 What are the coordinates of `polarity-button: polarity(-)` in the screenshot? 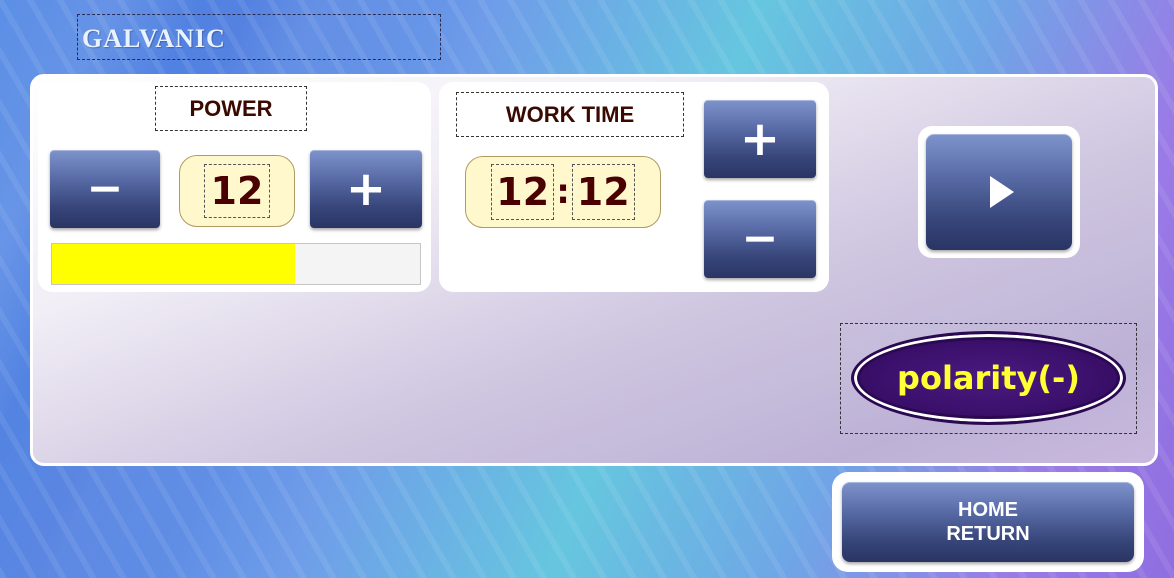 It's located at (988, 378).